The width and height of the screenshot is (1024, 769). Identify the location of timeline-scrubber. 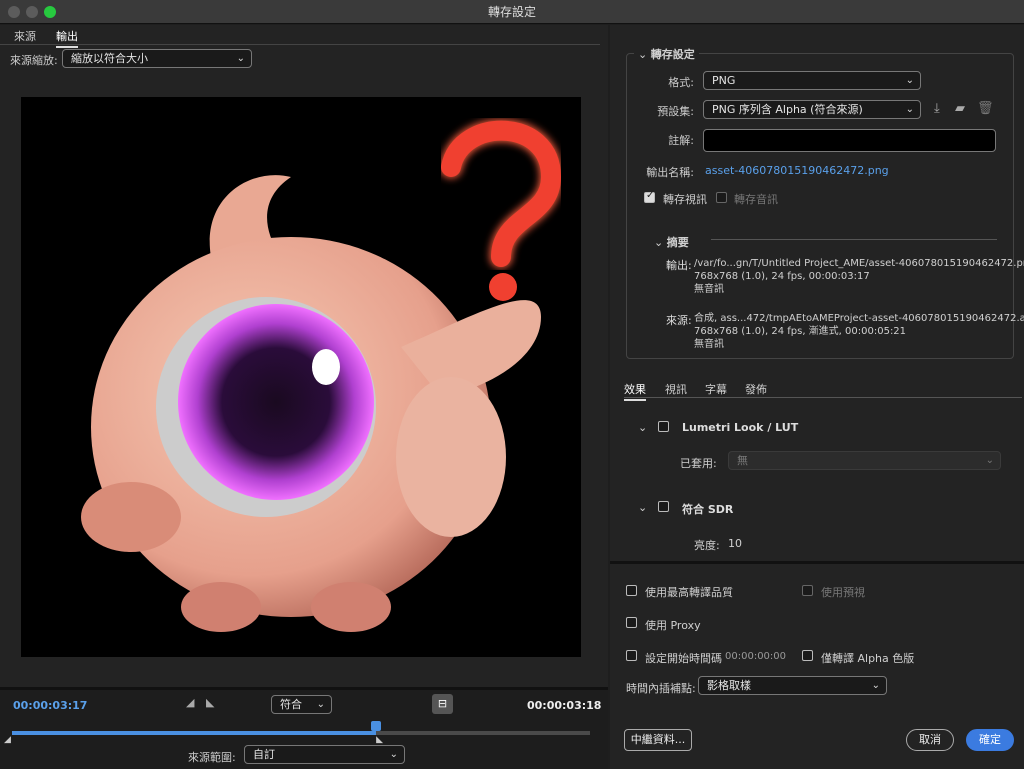
(301, 728).